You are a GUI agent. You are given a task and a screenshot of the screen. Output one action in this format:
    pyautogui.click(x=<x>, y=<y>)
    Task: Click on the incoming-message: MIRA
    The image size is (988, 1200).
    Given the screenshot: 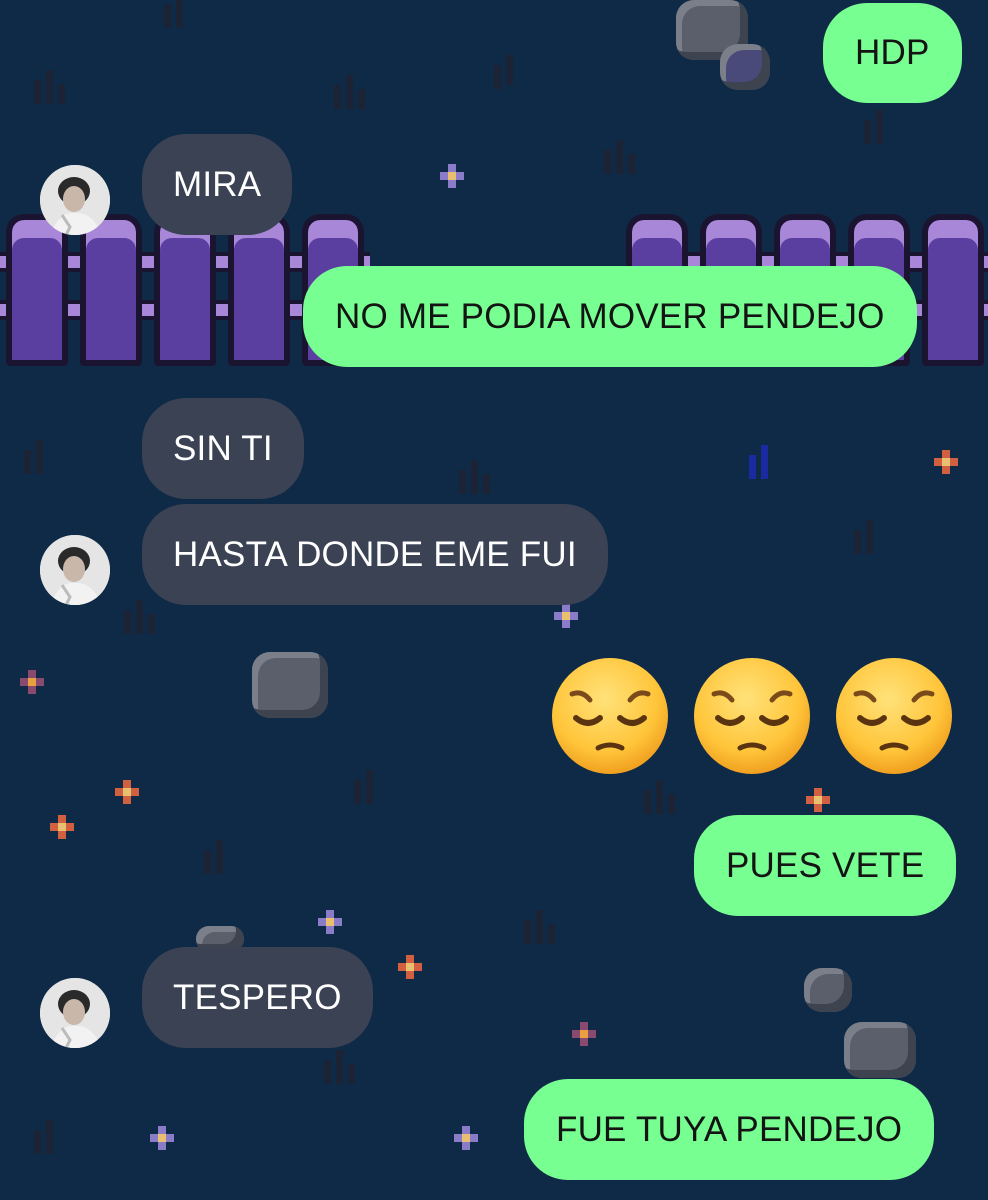 What is the action you would take?
    pyautogui.click(x=217, y=184)
    